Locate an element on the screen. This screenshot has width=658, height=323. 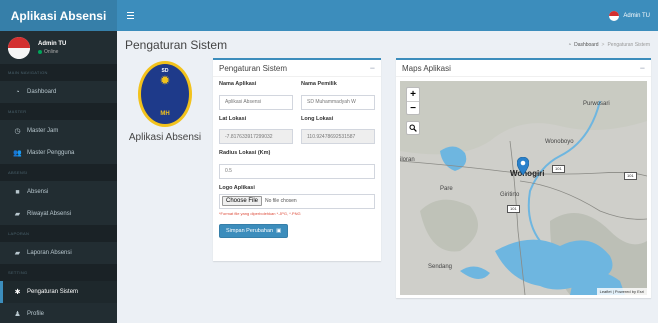
long-lokasi-input is located at coordinates (338, 136).